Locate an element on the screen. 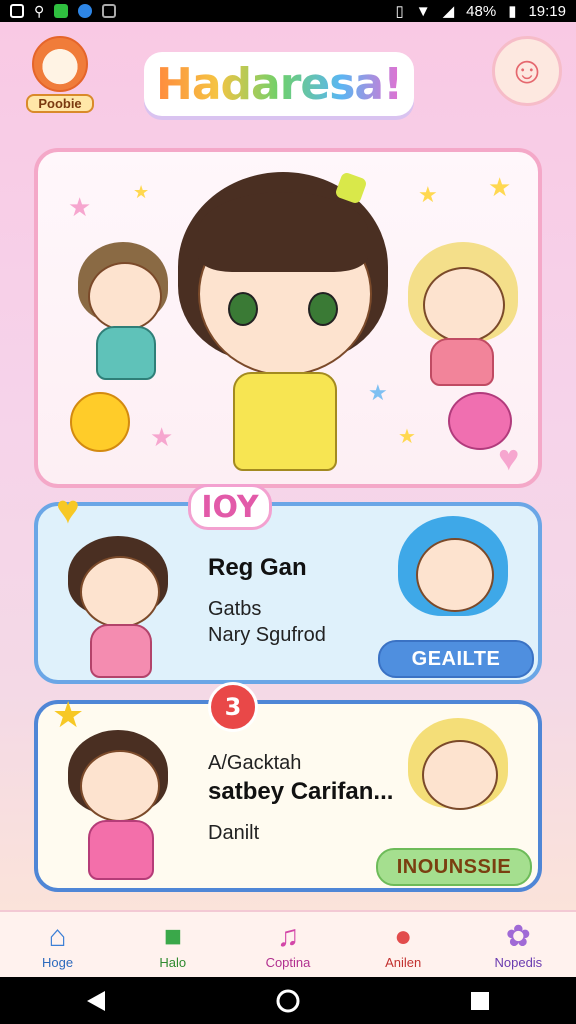 The width and height of the screenshot is (576, 1024). status-bar: ⚲ ▯ ▼ ◢ 48% ▮ 19:19 is located at coordinates (288, 11).